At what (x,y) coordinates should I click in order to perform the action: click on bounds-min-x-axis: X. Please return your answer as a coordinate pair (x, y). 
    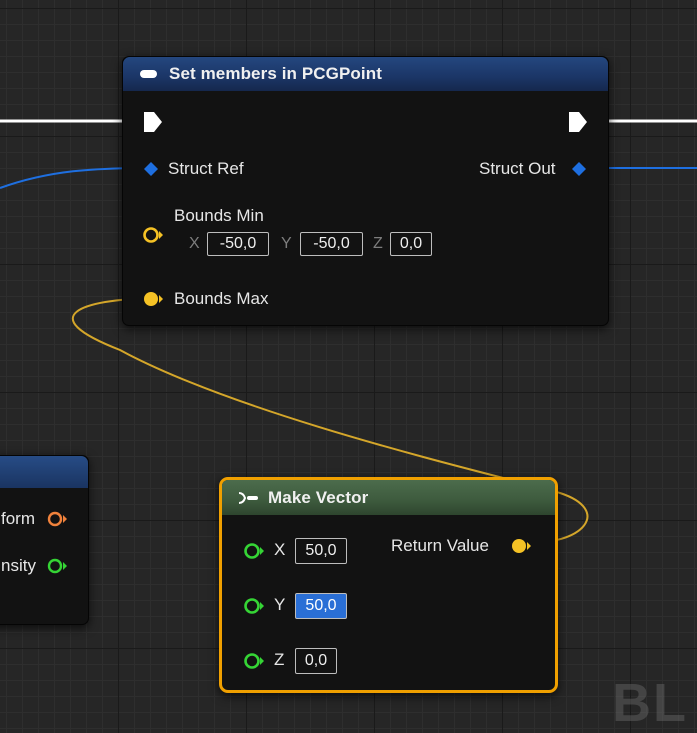
    Looking at the image, I should click on (194, 243).